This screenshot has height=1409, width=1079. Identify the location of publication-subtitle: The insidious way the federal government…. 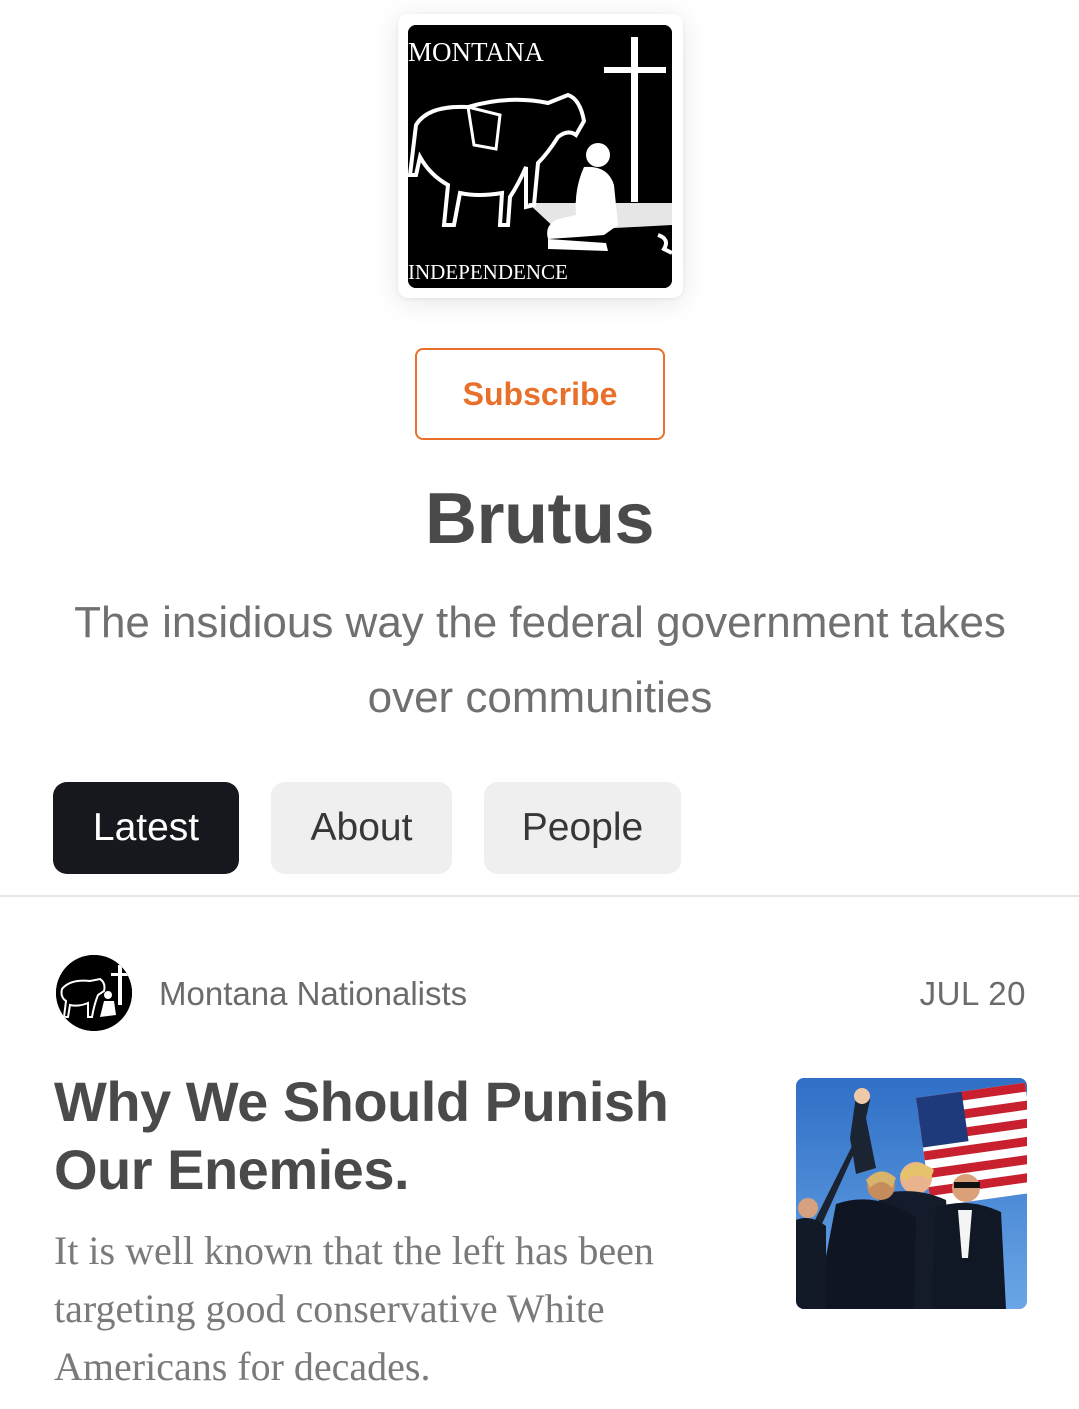
(540, 660).